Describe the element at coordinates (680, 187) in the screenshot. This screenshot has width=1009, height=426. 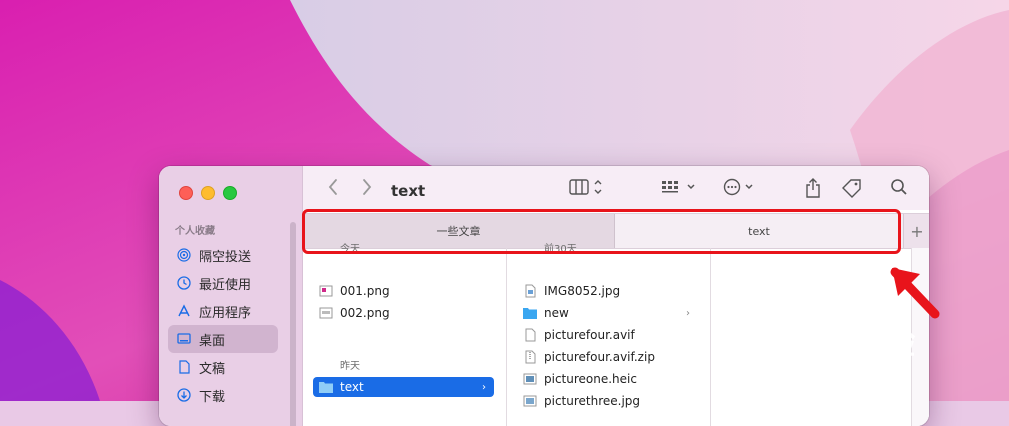
I see `group-icon` at that location.